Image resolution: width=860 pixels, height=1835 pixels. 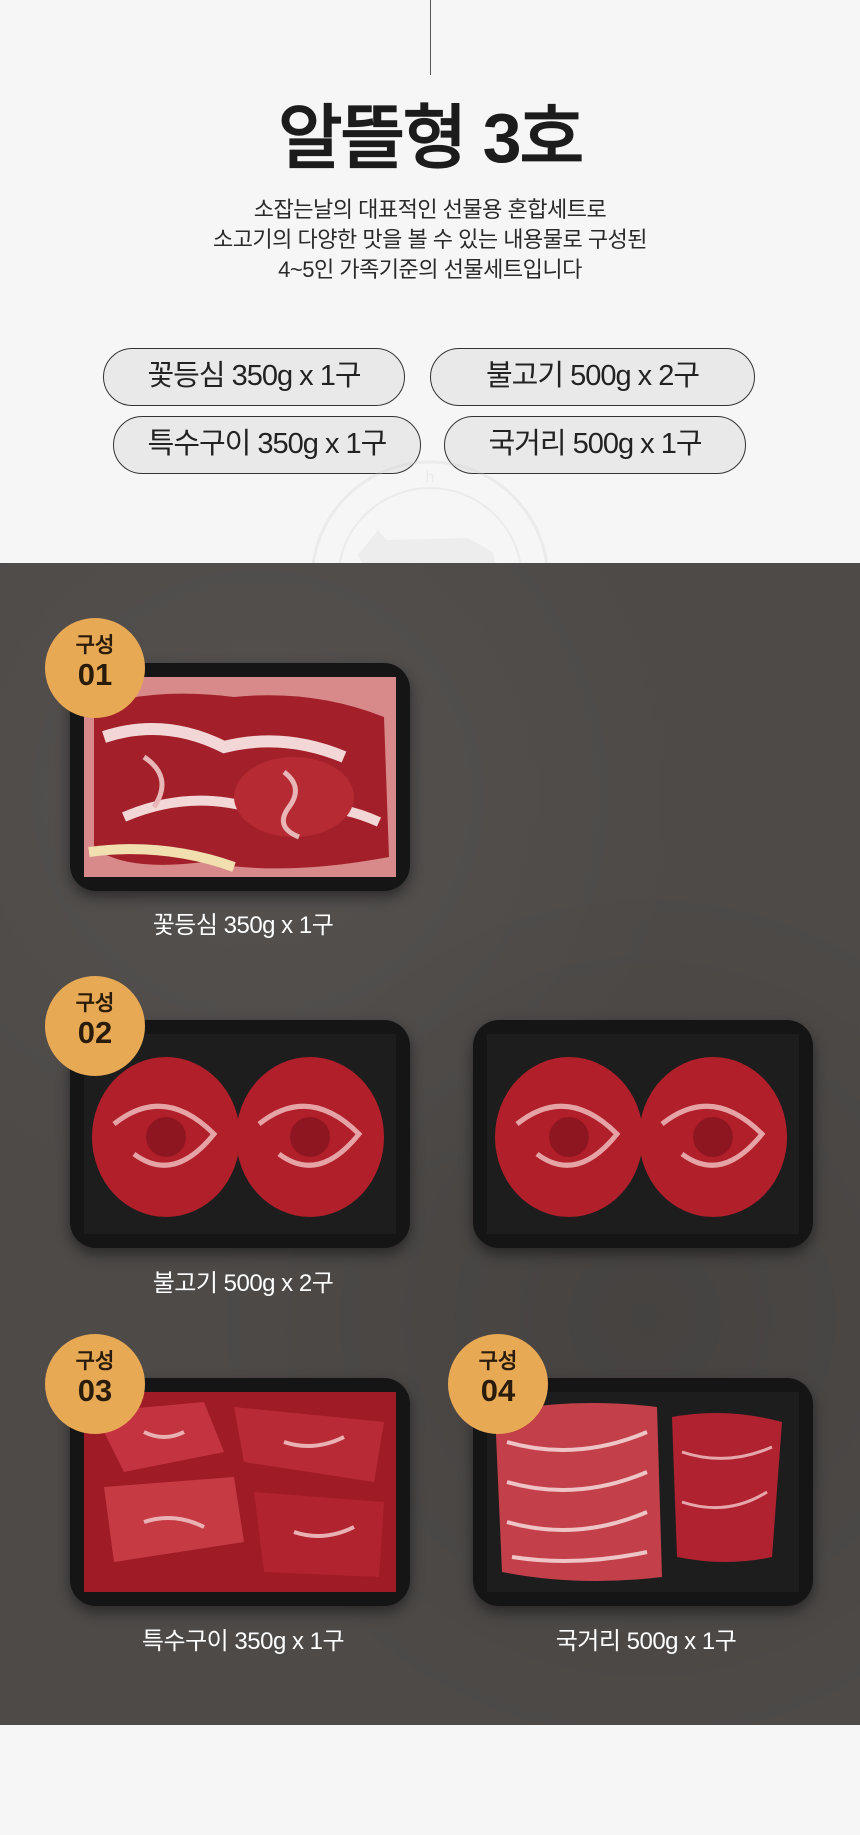 What do you see at coordinates (431, 138) in the screenshot?
I see `product-title: 알뜰형 3호` at bounding box center [431, 138].